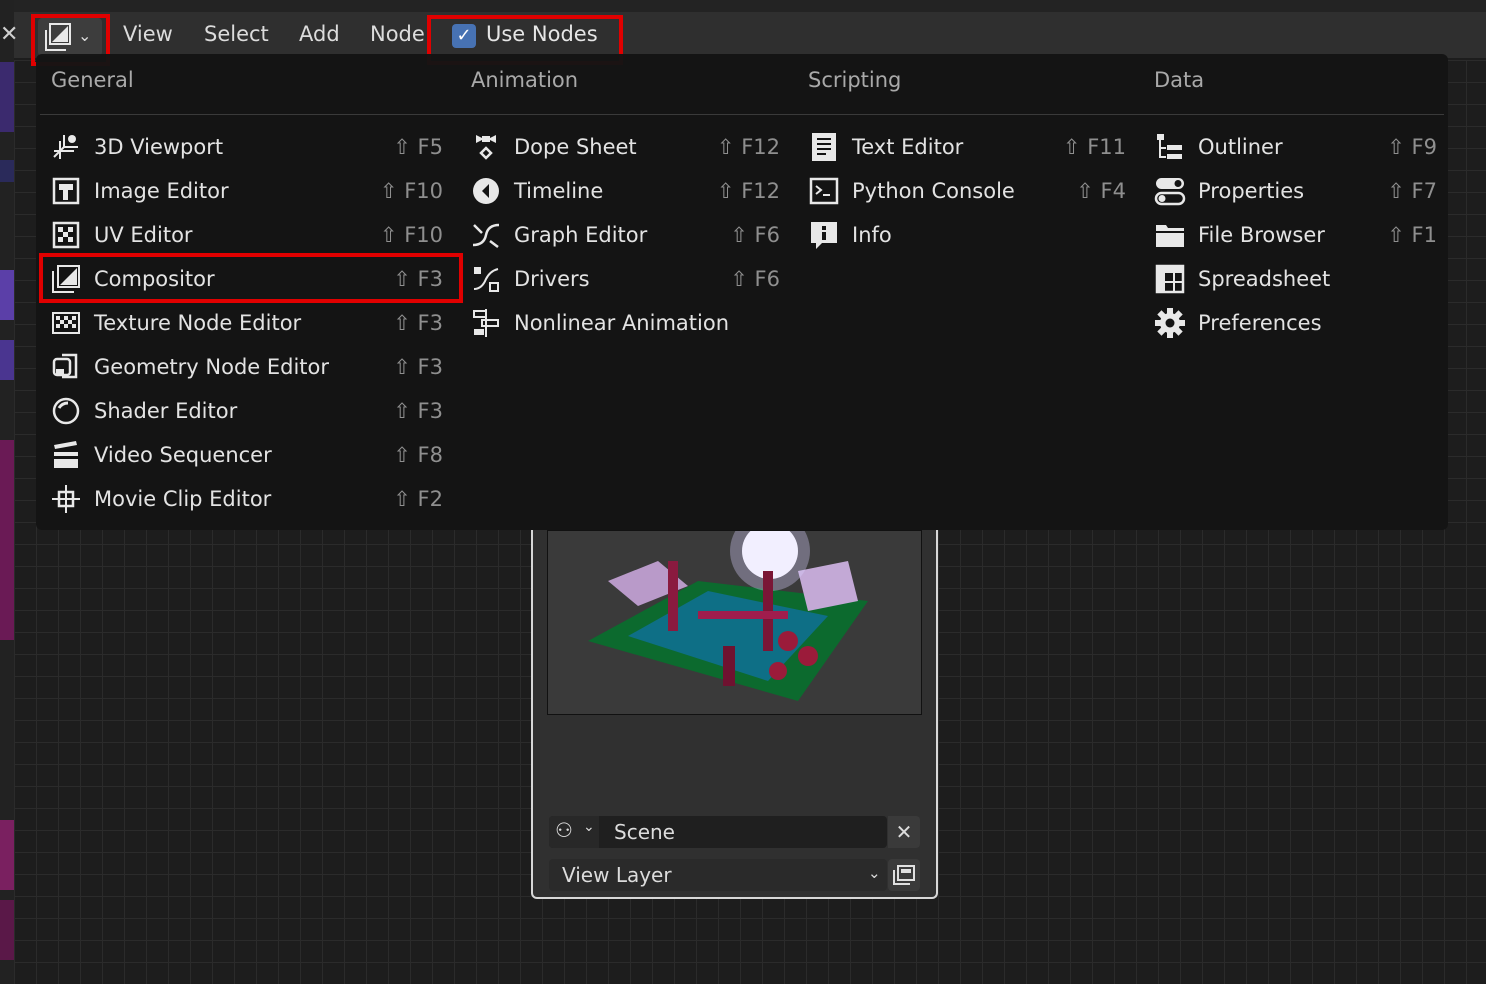  What do you see at coordinates (1170, 192) in the screenshot?
I see `properties-icon` at bounding box center [1170, 192].